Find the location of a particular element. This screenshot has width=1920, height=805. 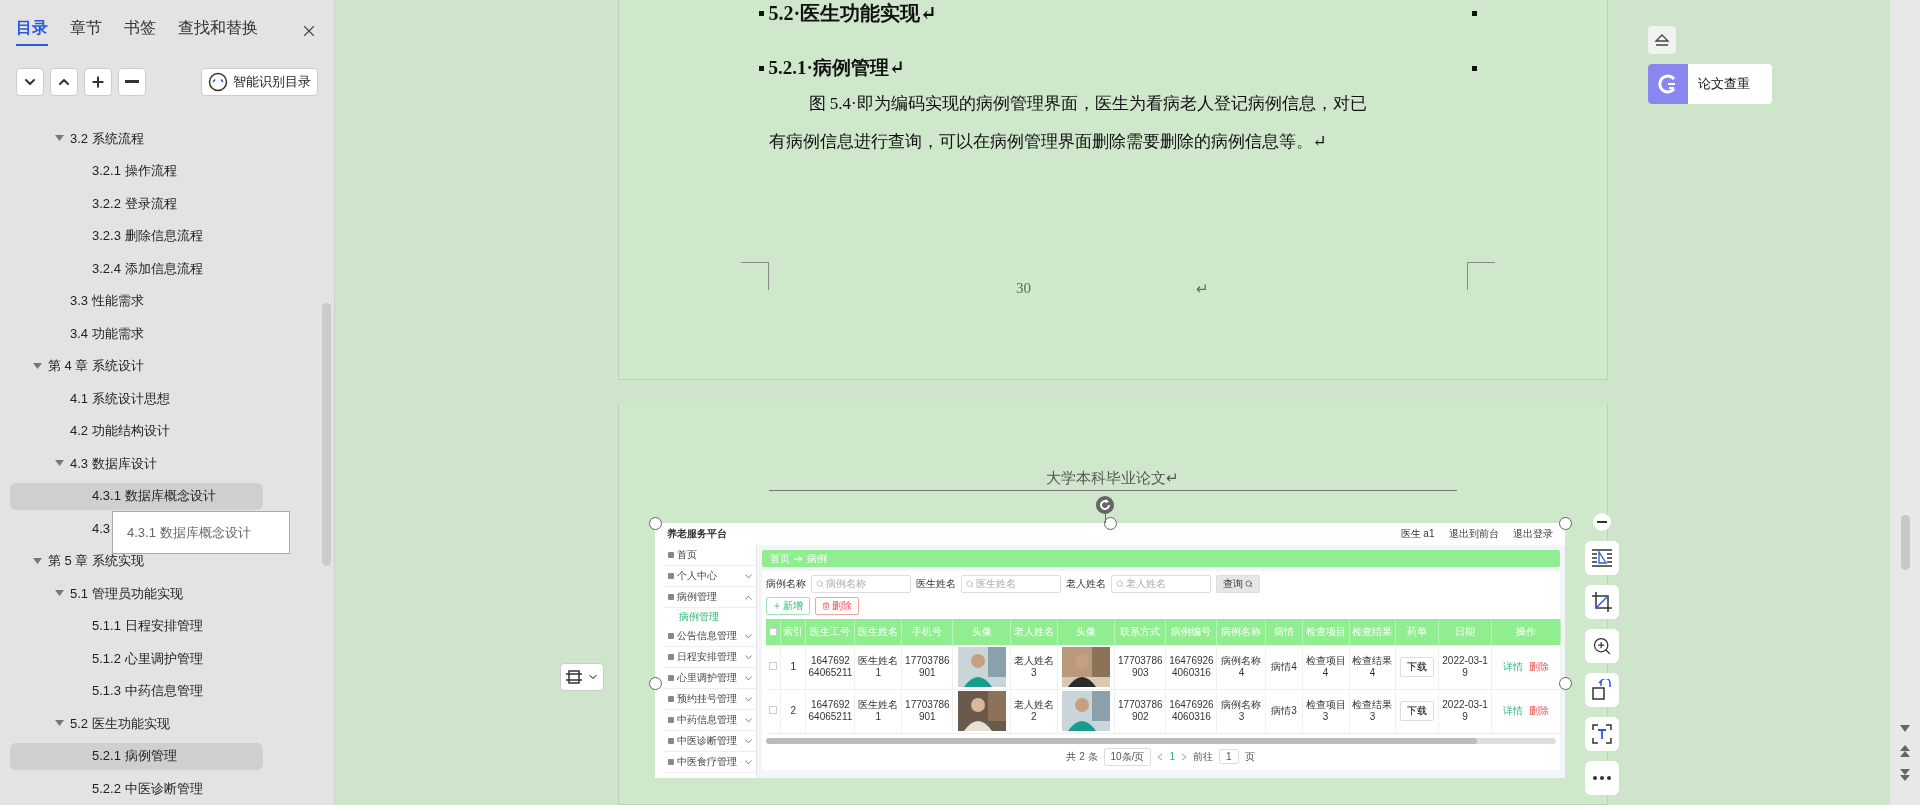

extract-text-button is located at coordinates (1601, 734).